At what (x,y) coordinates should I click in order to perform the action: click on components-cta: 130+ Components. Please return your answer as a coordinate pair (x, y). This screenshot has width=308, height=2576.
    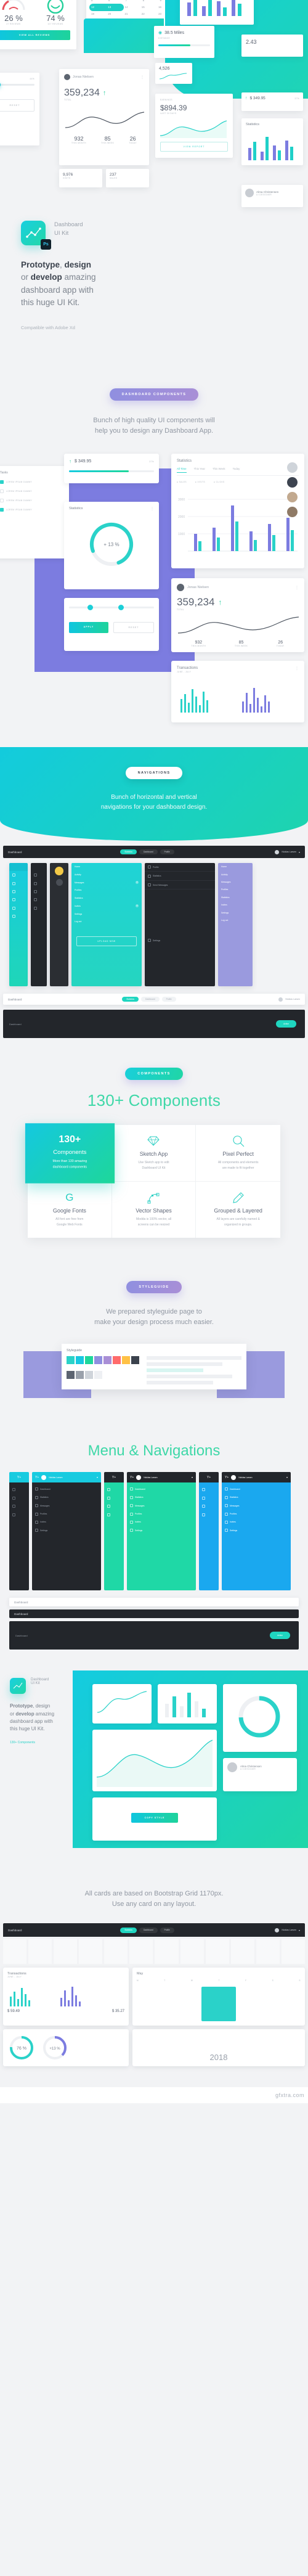
    Looking at the image, I should click on (47, 1742).